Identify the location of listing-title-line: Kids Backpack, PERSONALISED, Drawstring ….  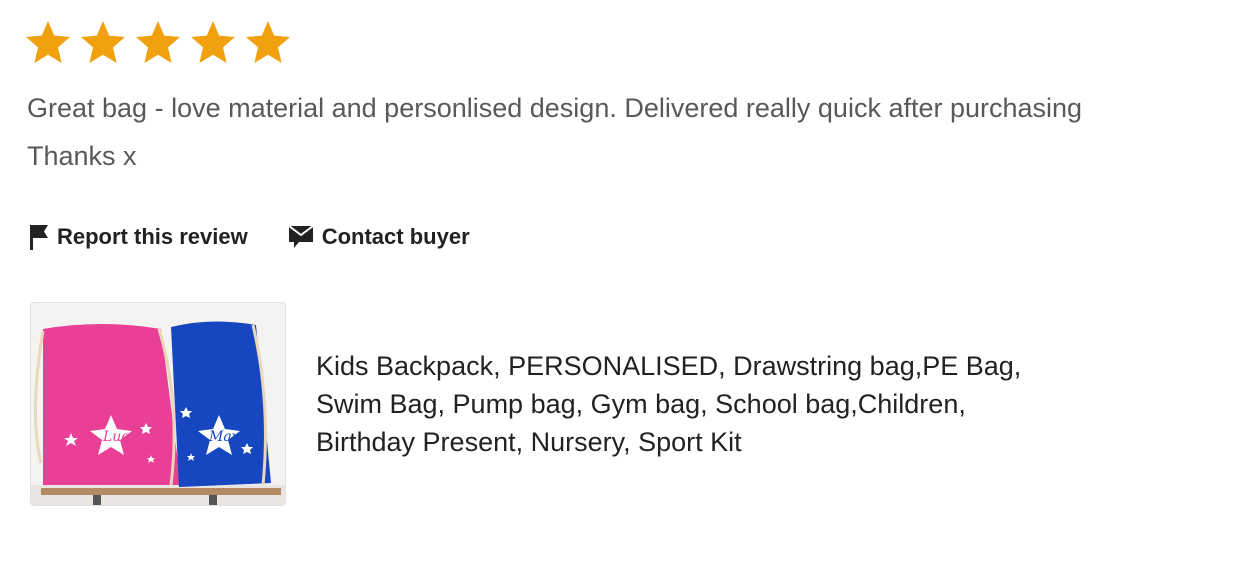
(669, 366).